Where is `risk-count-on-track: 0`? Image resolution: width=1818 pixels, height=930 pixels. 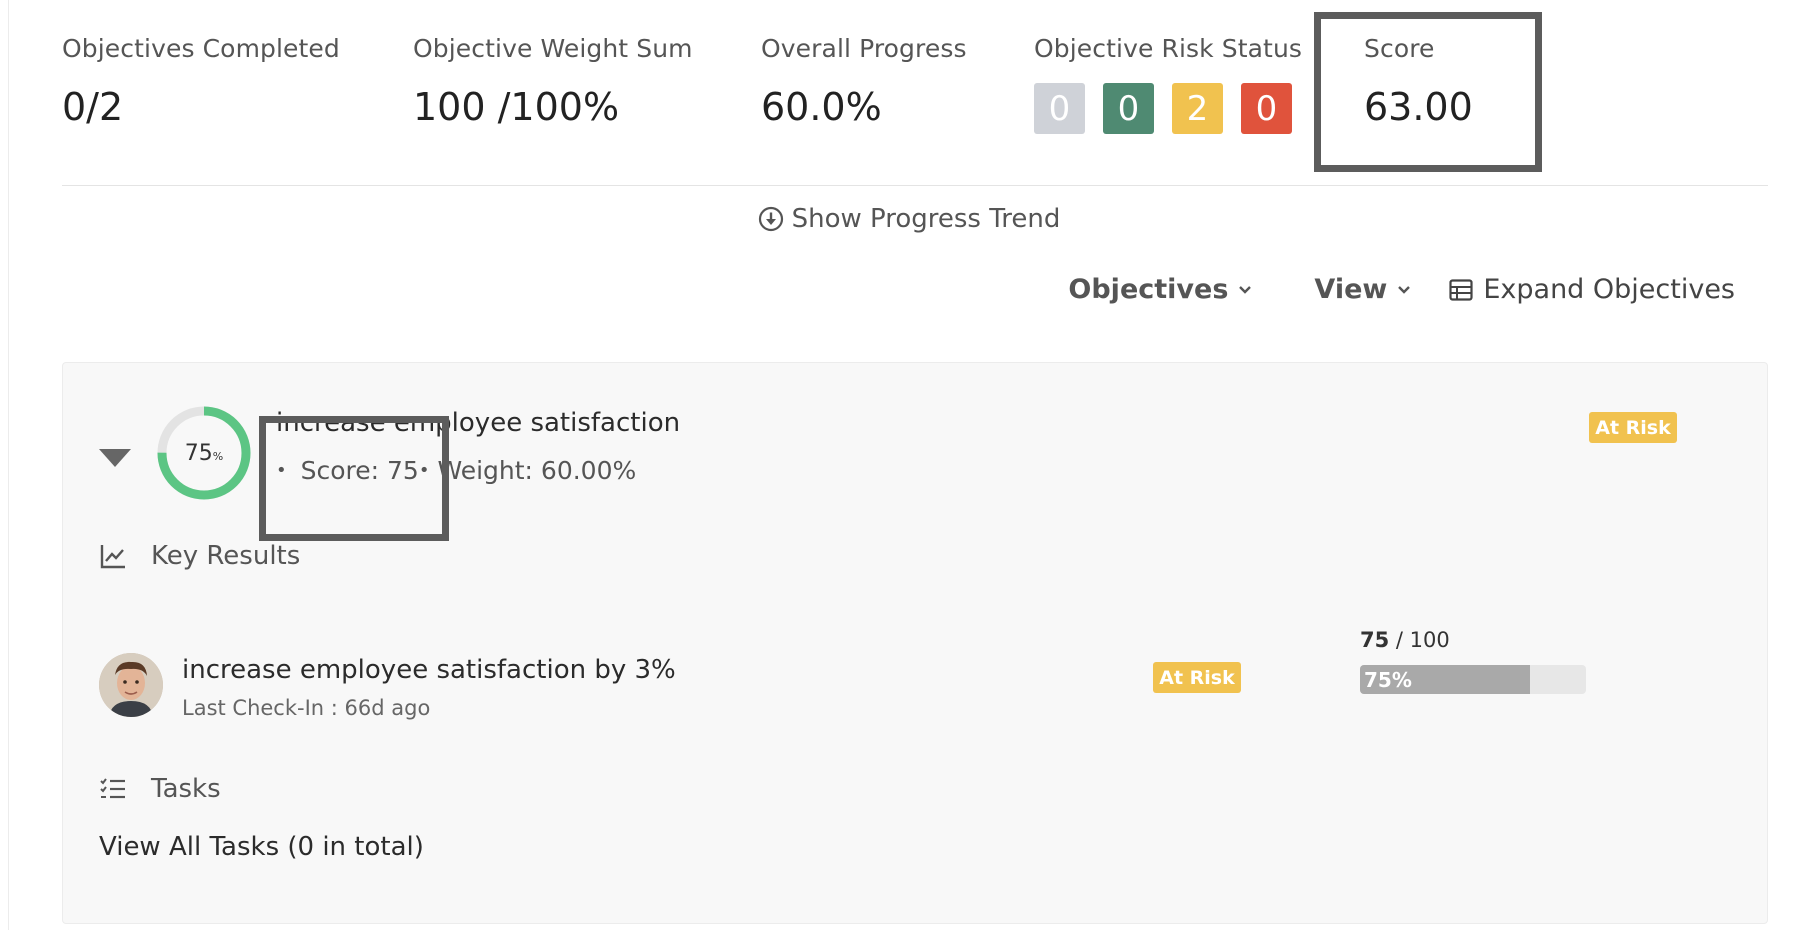
risk-count-on-track: 0 is located at coordinates (1128, 108).